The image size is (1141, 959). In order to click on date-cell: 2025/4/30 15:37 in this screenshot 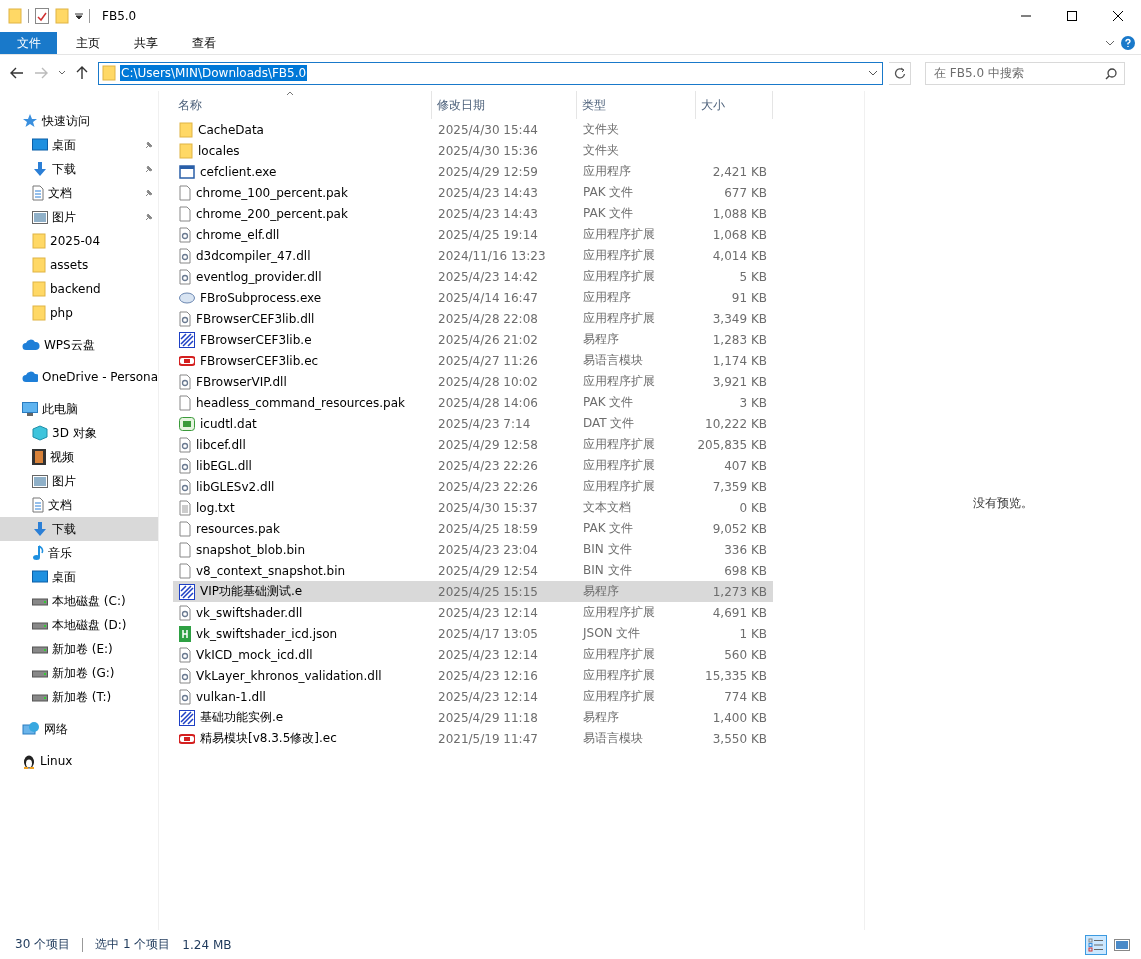, I will do `click(488, 507)`.